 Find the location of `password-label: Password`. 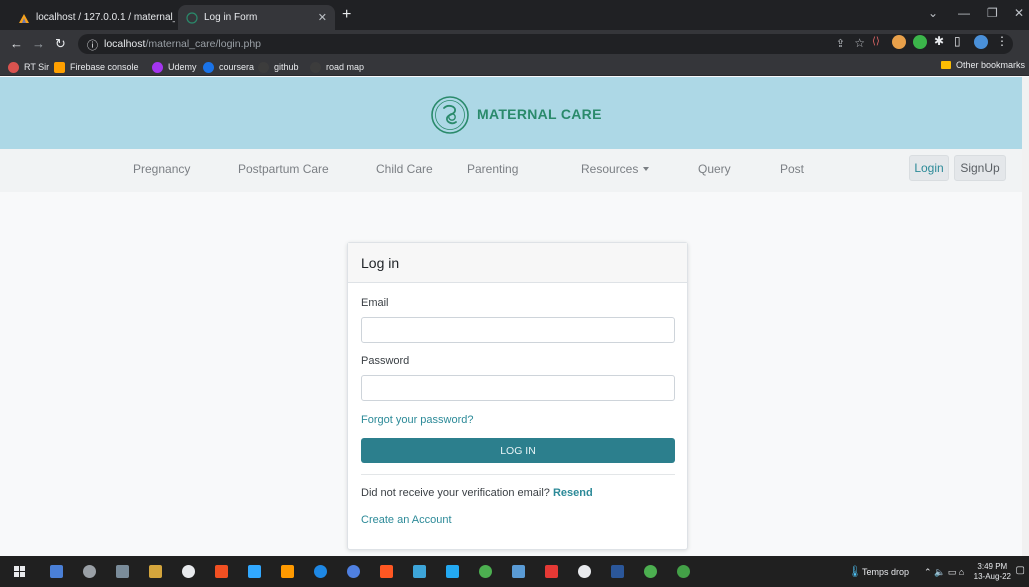

password-label: Password is located at coordinates (385, 361).